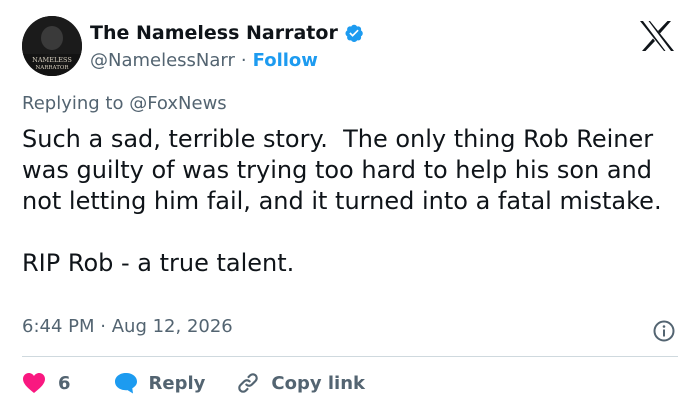 The width and height of the screenshot is (700, 410). Describe the element at coordinates (285, 60) in the screenshot. I see `follow-button: Follow` at that location.